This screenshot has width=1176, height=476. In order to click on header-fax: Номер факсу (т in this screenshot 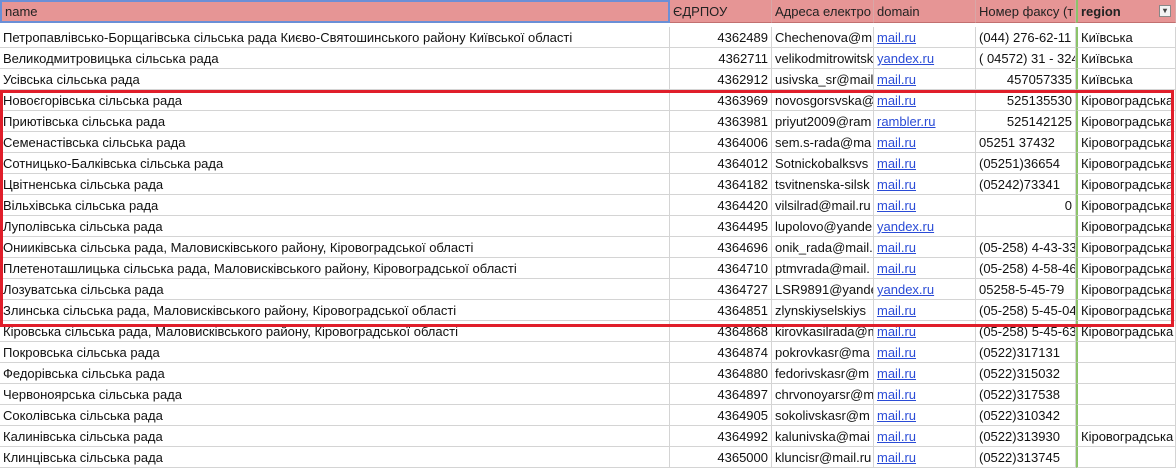, I will do `click(1026, 11)`.